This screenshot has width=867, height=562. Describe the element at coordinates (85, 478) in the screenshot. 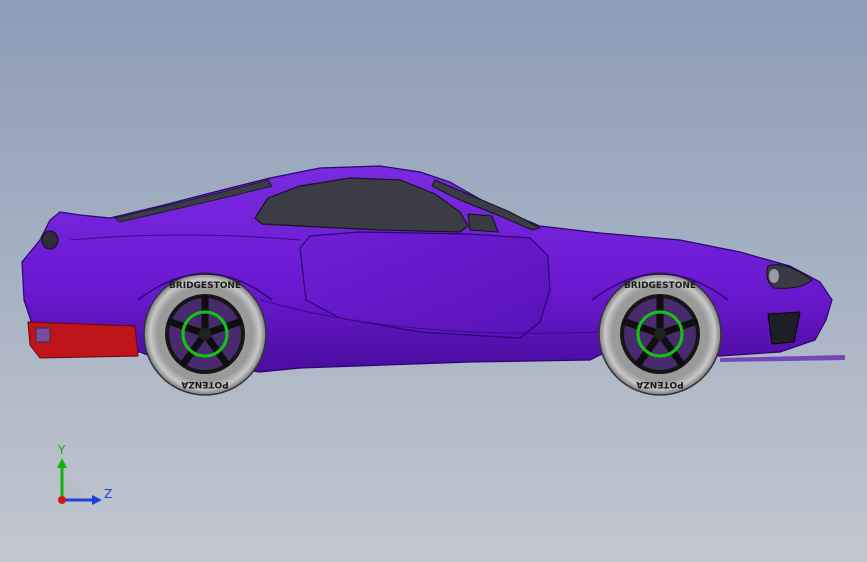

I see `axis-triad-icon: Y Z` at that location.